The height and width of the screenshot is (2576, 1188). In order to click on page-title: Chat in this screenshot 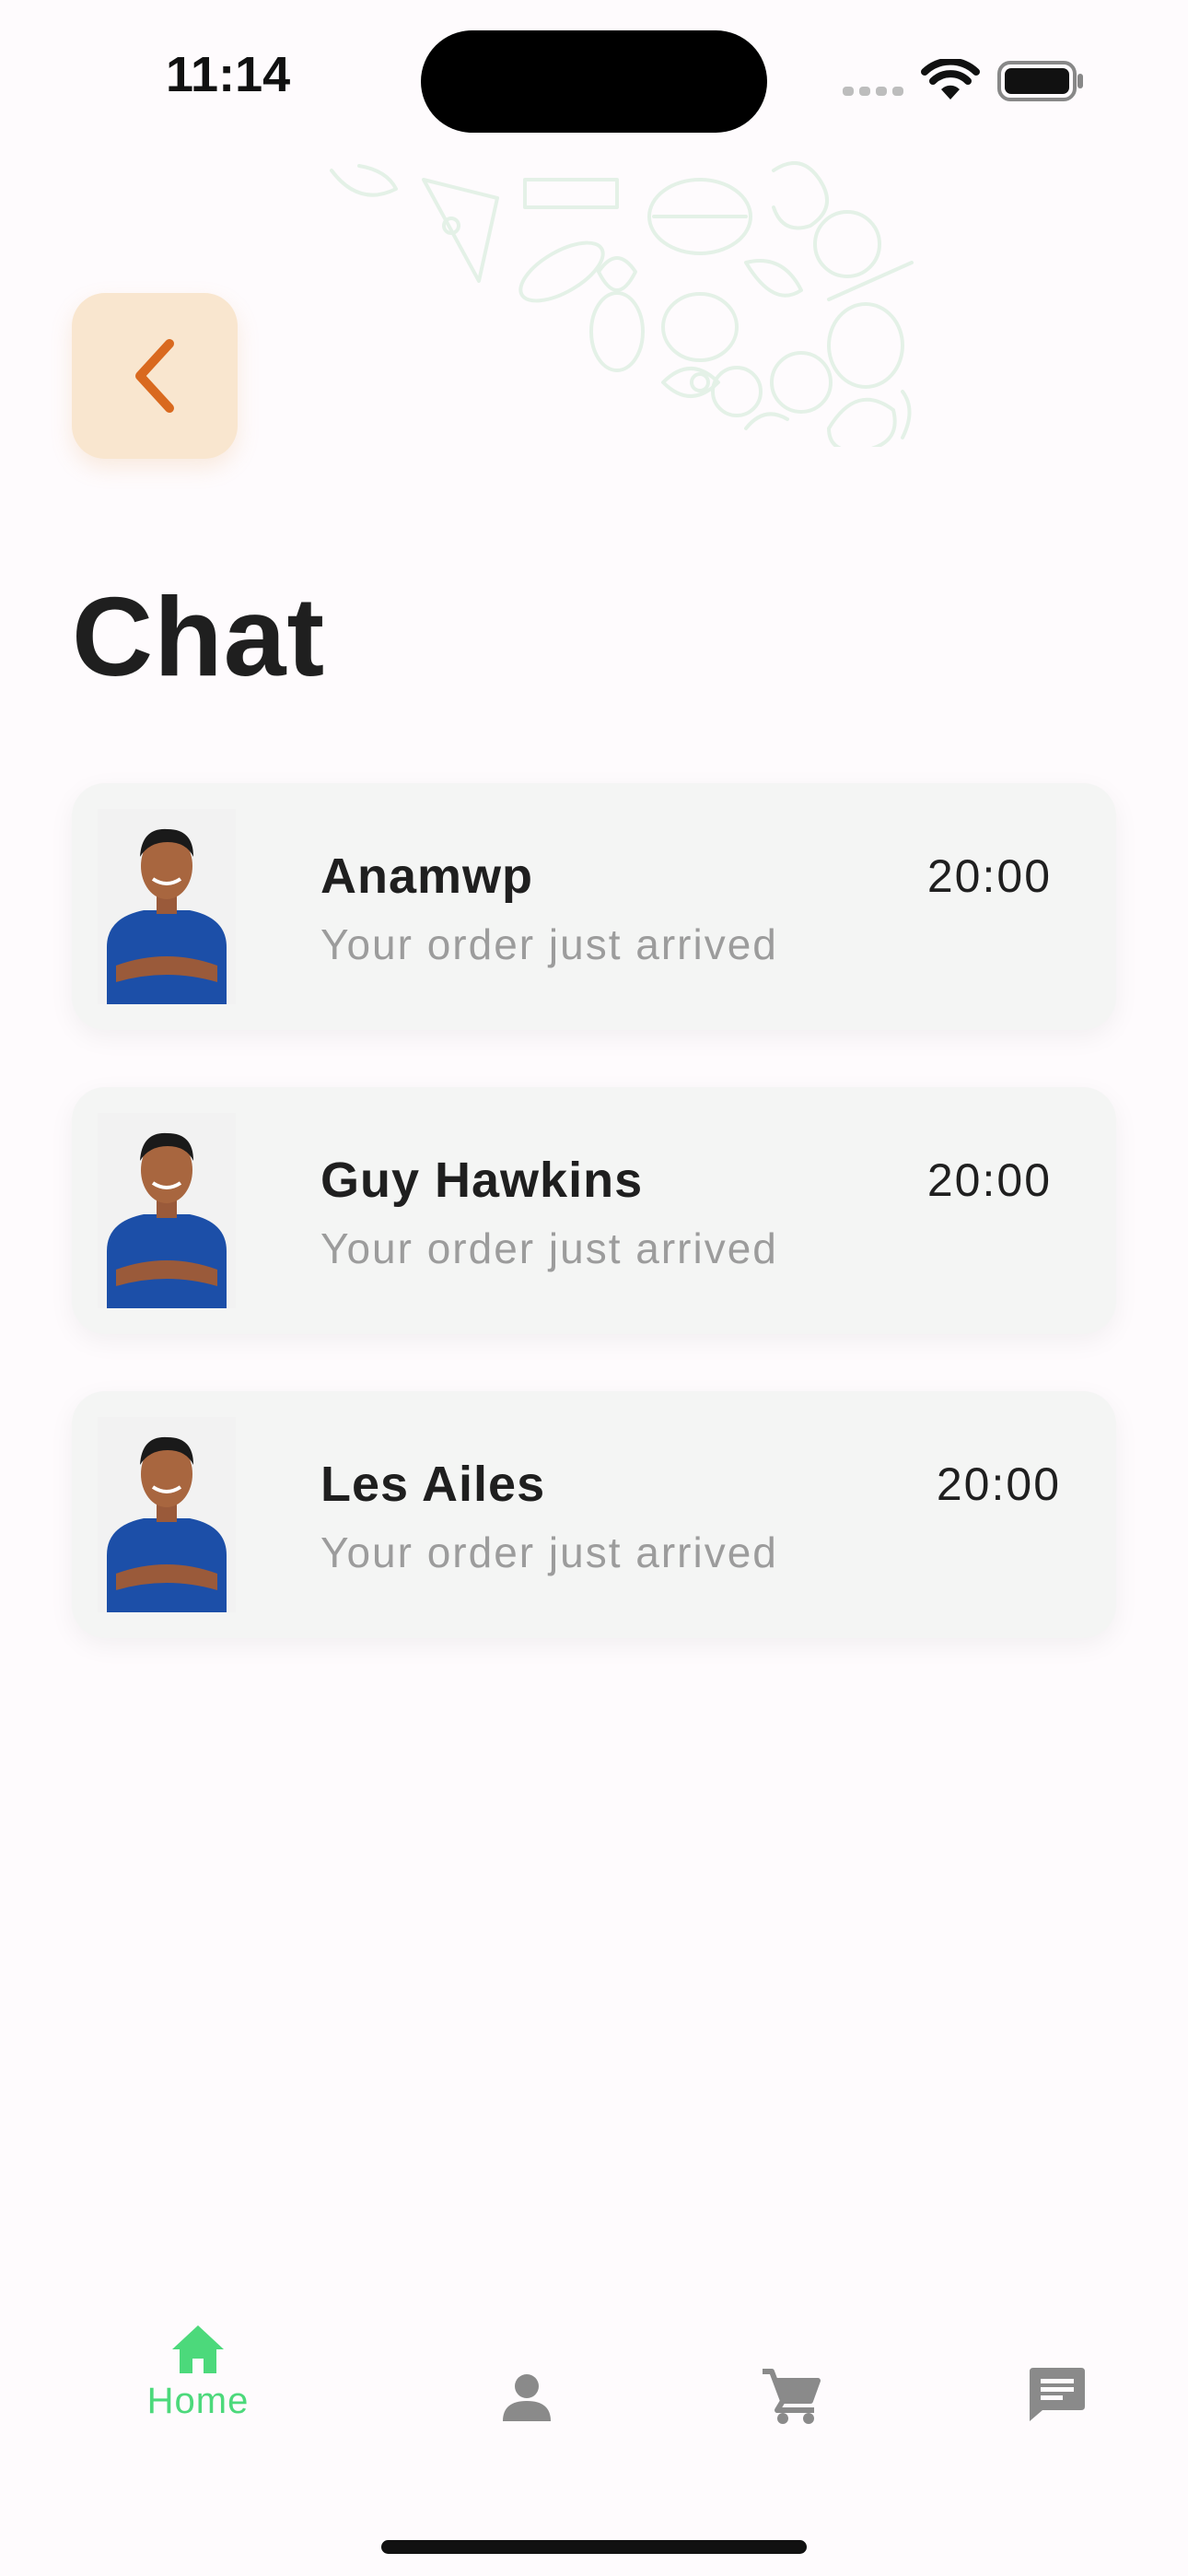, I will do `click(199, 636)`.